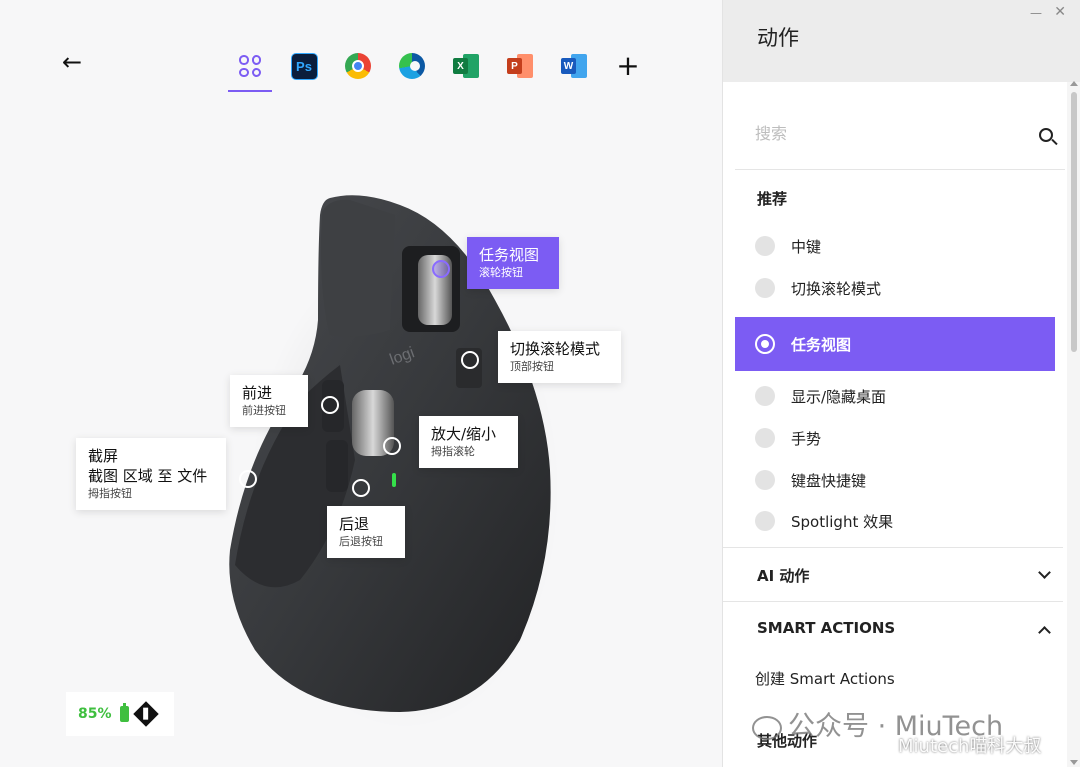 Image resolution: width=1080 pixels, height=767 pixels. Describe the element at coordinates (895, 344) in the screenshot. I see `action-task-view: 任务视图` at that location.